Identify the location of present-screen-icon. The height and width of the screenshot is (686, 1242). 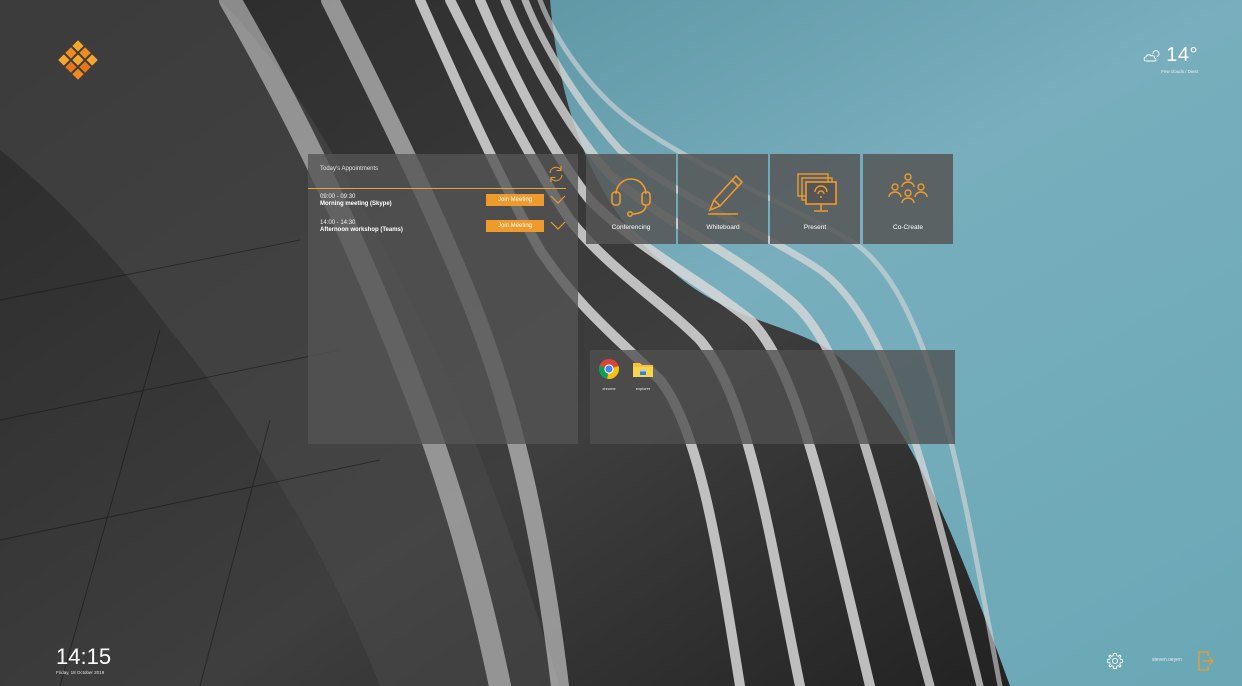
(817, 192).